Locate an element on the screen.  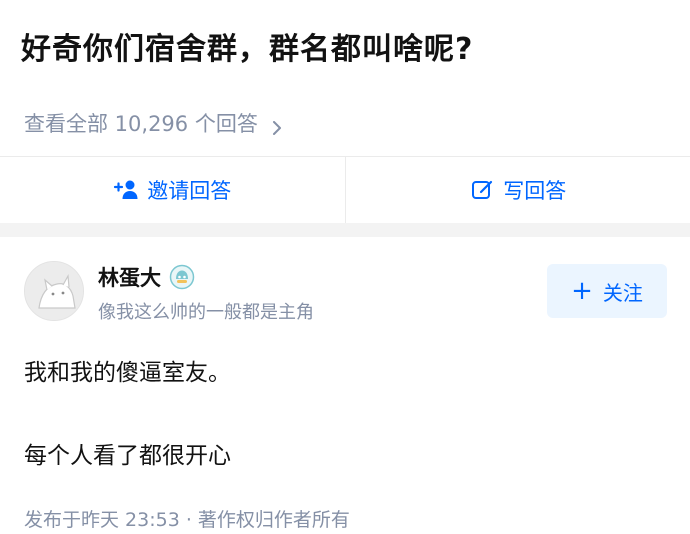
verified-badge-icon is located at coordinates (182, 277).